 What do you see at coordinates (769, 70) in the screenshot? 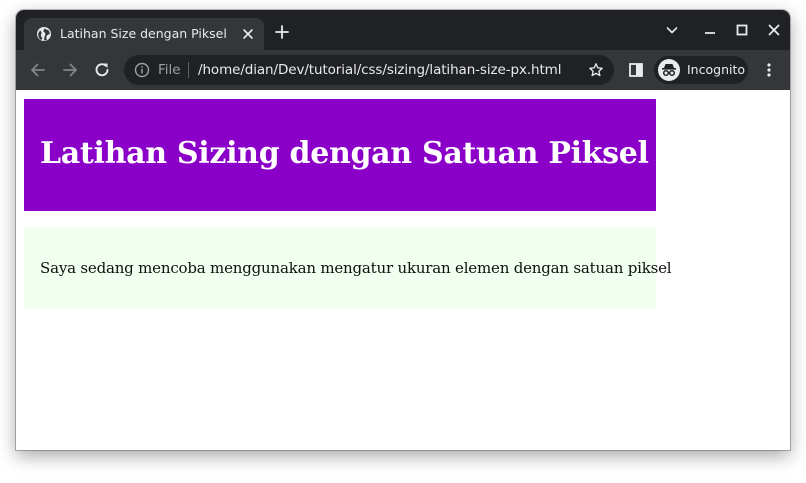
I see `kebab-menu-icon` at bounding box center [769, 70].